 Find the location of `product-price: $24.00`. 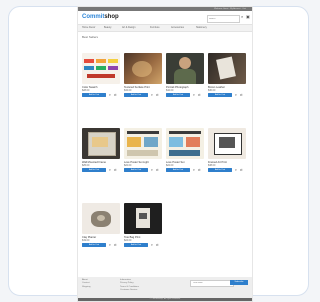

product-price: $24.00 is located at coordinates (128, 240).